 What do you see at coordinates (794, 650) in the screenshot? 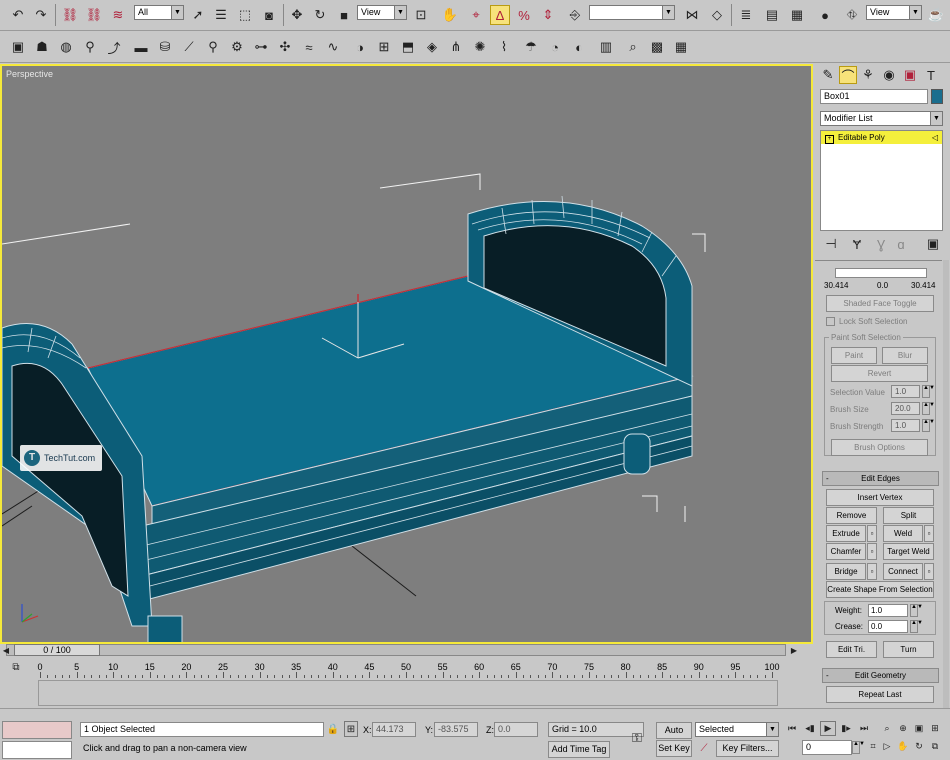
I see `next-frame-icon: ▶` at bounding box center [794, 650].